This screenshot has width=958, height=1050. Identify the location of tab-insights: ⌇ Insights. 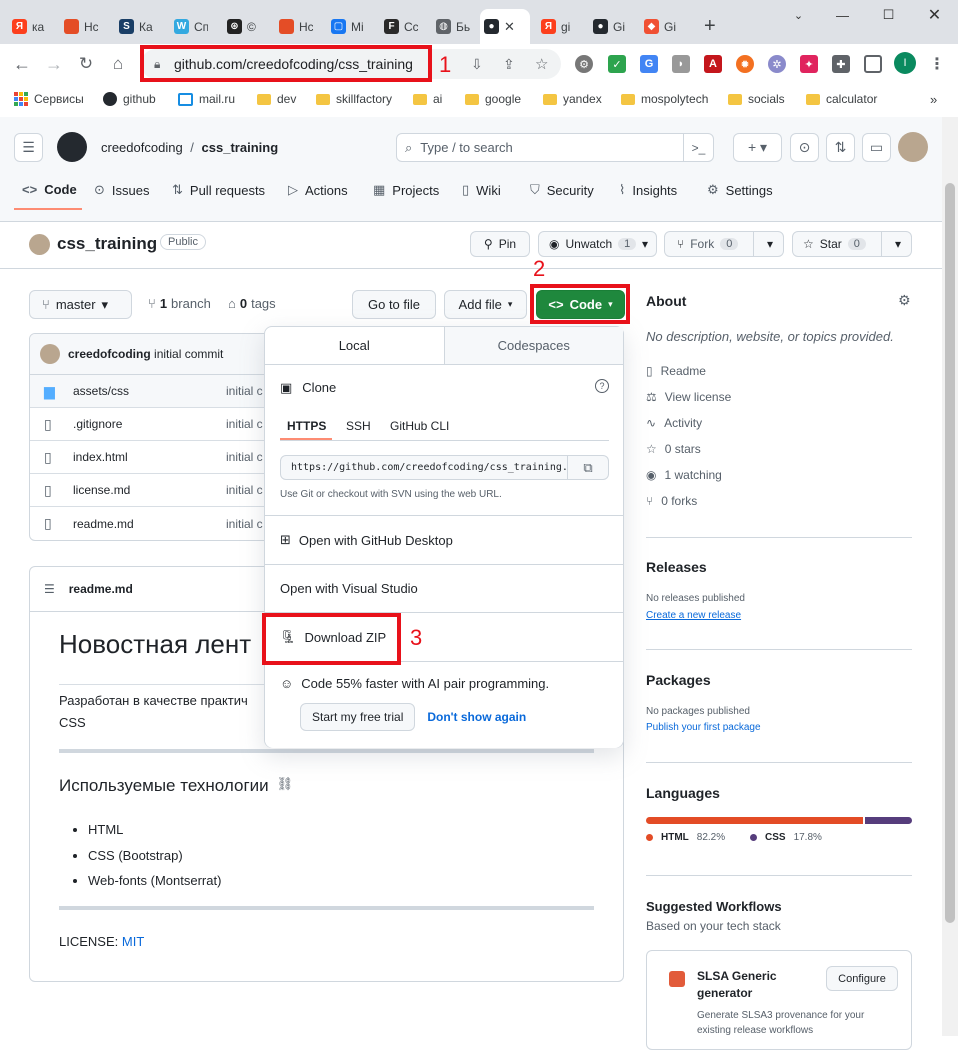
(648, 190).